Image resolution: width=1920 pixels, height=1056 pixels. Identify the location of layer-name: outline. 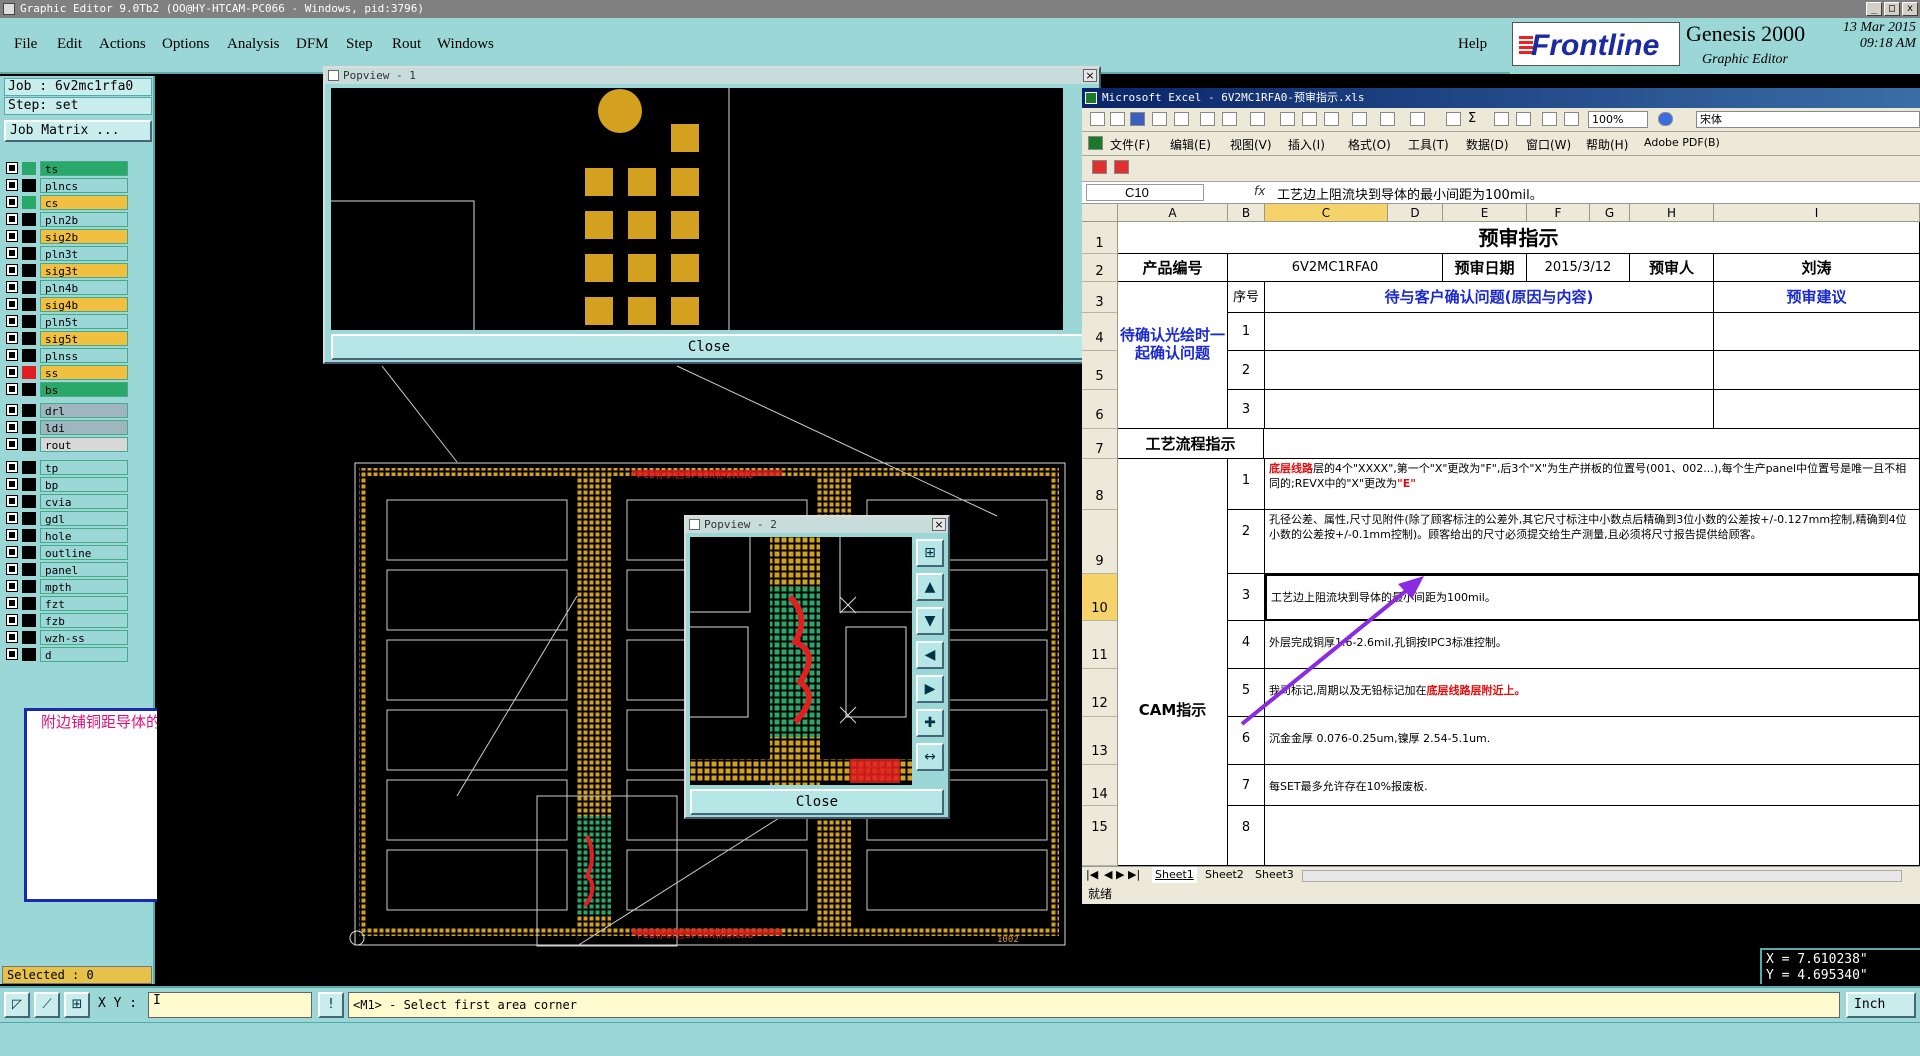
(84, 552).